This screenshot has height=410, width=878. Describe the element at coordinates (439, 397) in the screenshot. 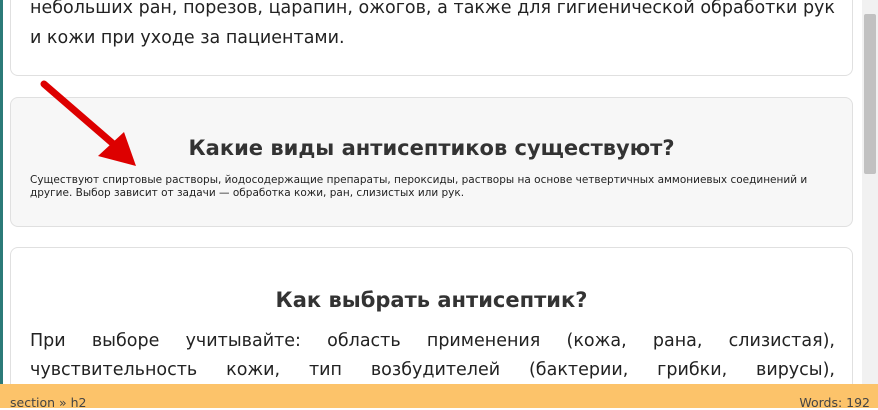

I see `status-bar: section » h2 Words: 192` at that location.